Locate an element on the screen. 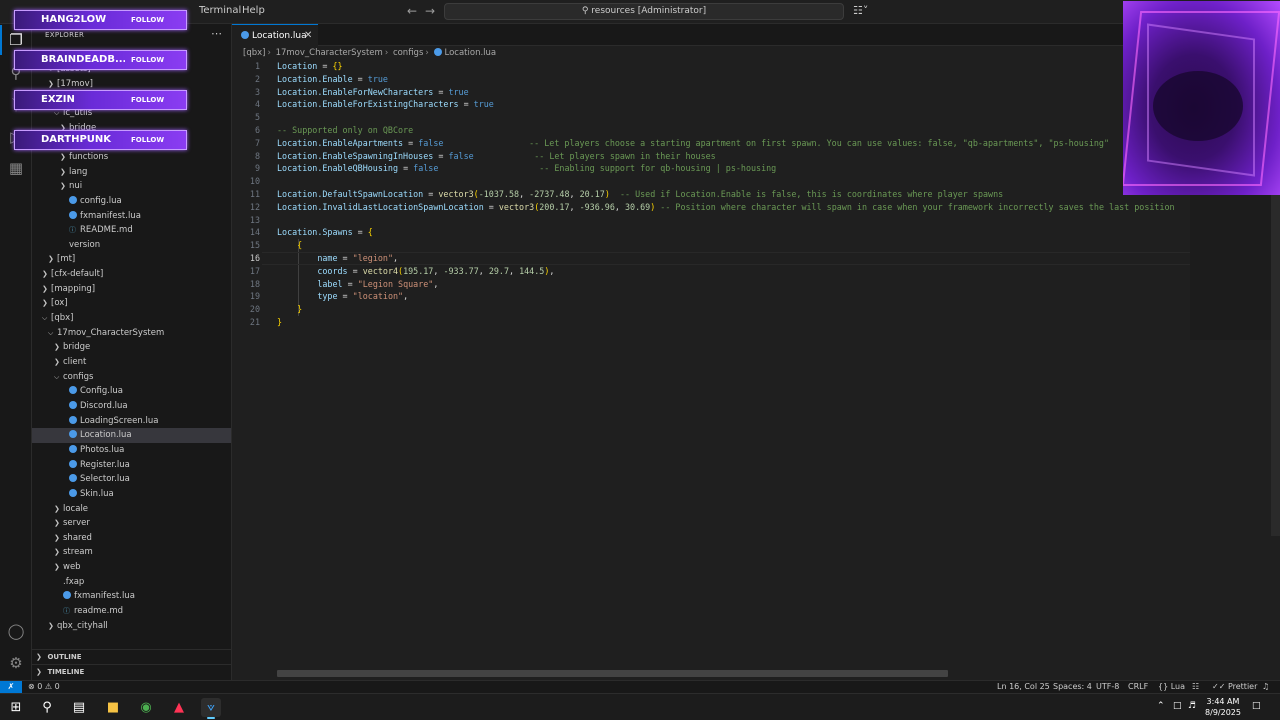 The height and width of the screenshot is (720, 1280). tree-file: version is located at coordinates (131, 245).